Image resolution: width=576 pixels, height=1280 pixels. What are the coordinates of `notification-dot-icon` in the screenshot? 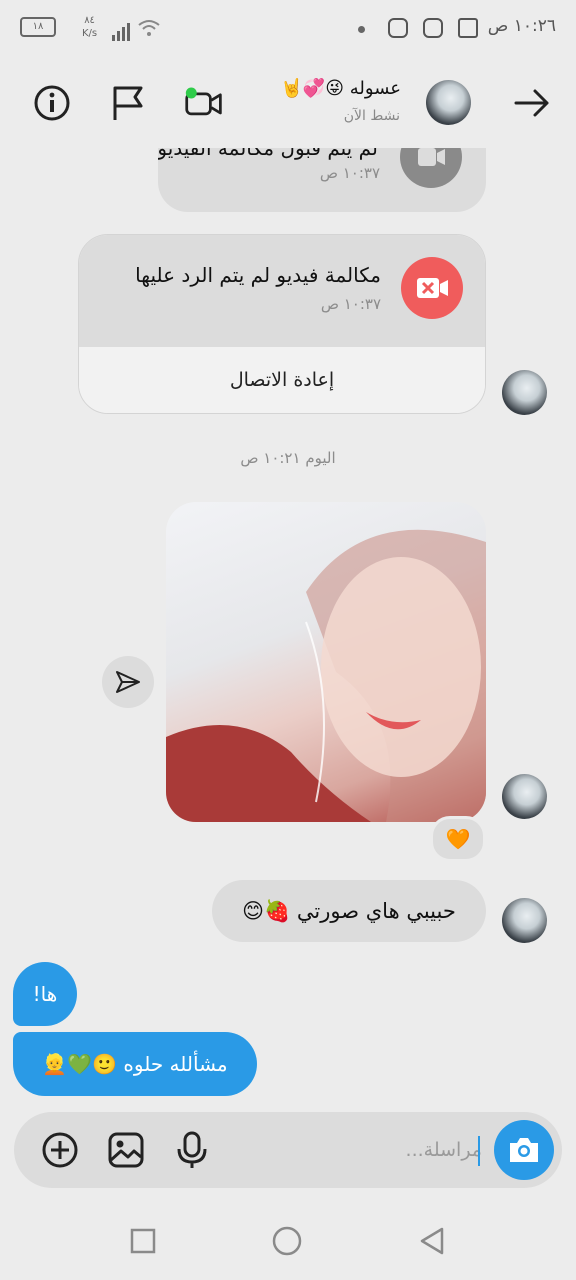 It's located at (361, 29).